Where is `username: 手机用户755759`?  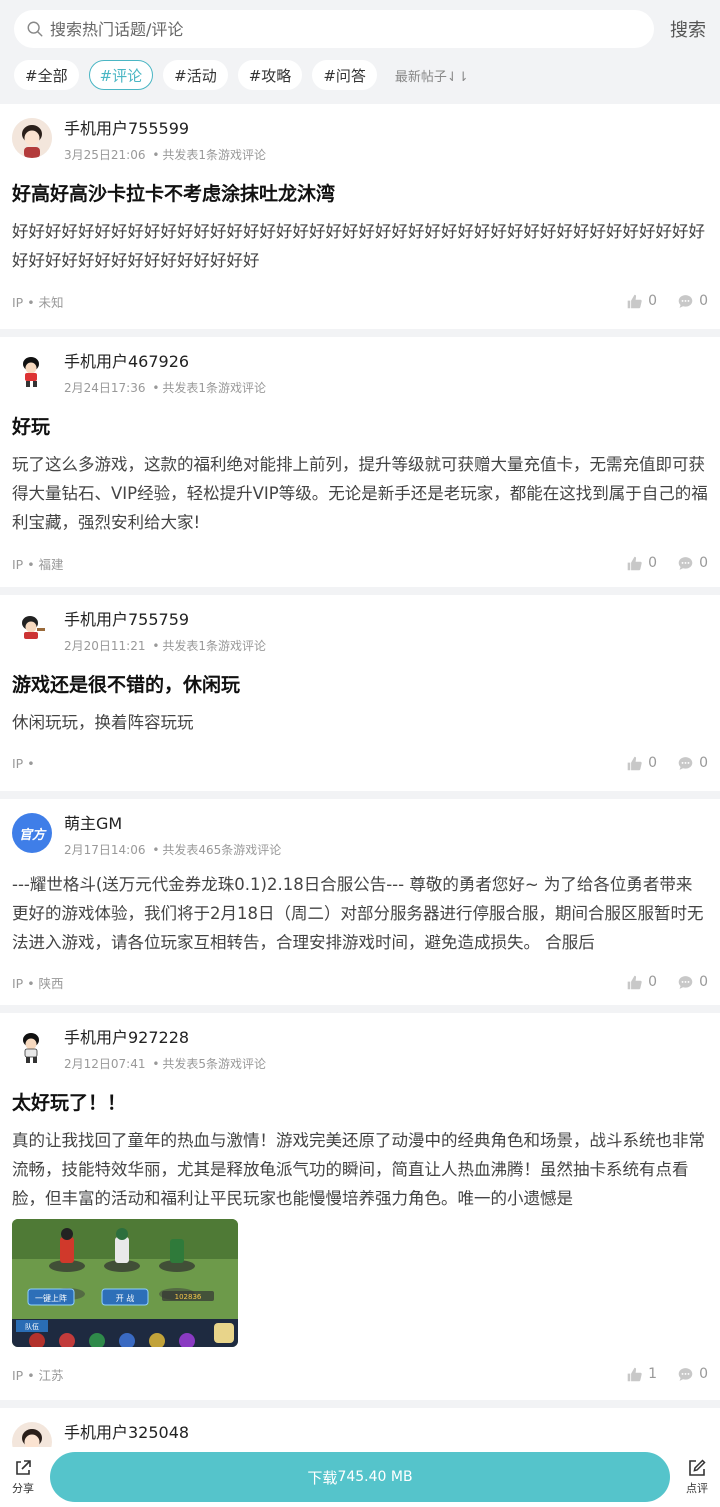
username: 手机用户755759 is located at coordinates (165, 620).